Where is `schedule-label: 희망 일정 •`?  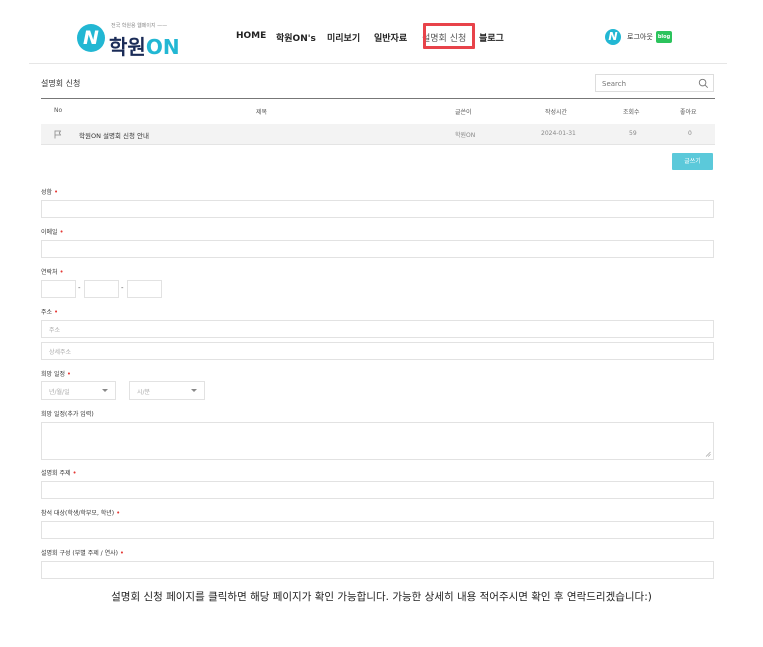
schedule-label: 희망 일정 • is located at coordinates (56, 374).